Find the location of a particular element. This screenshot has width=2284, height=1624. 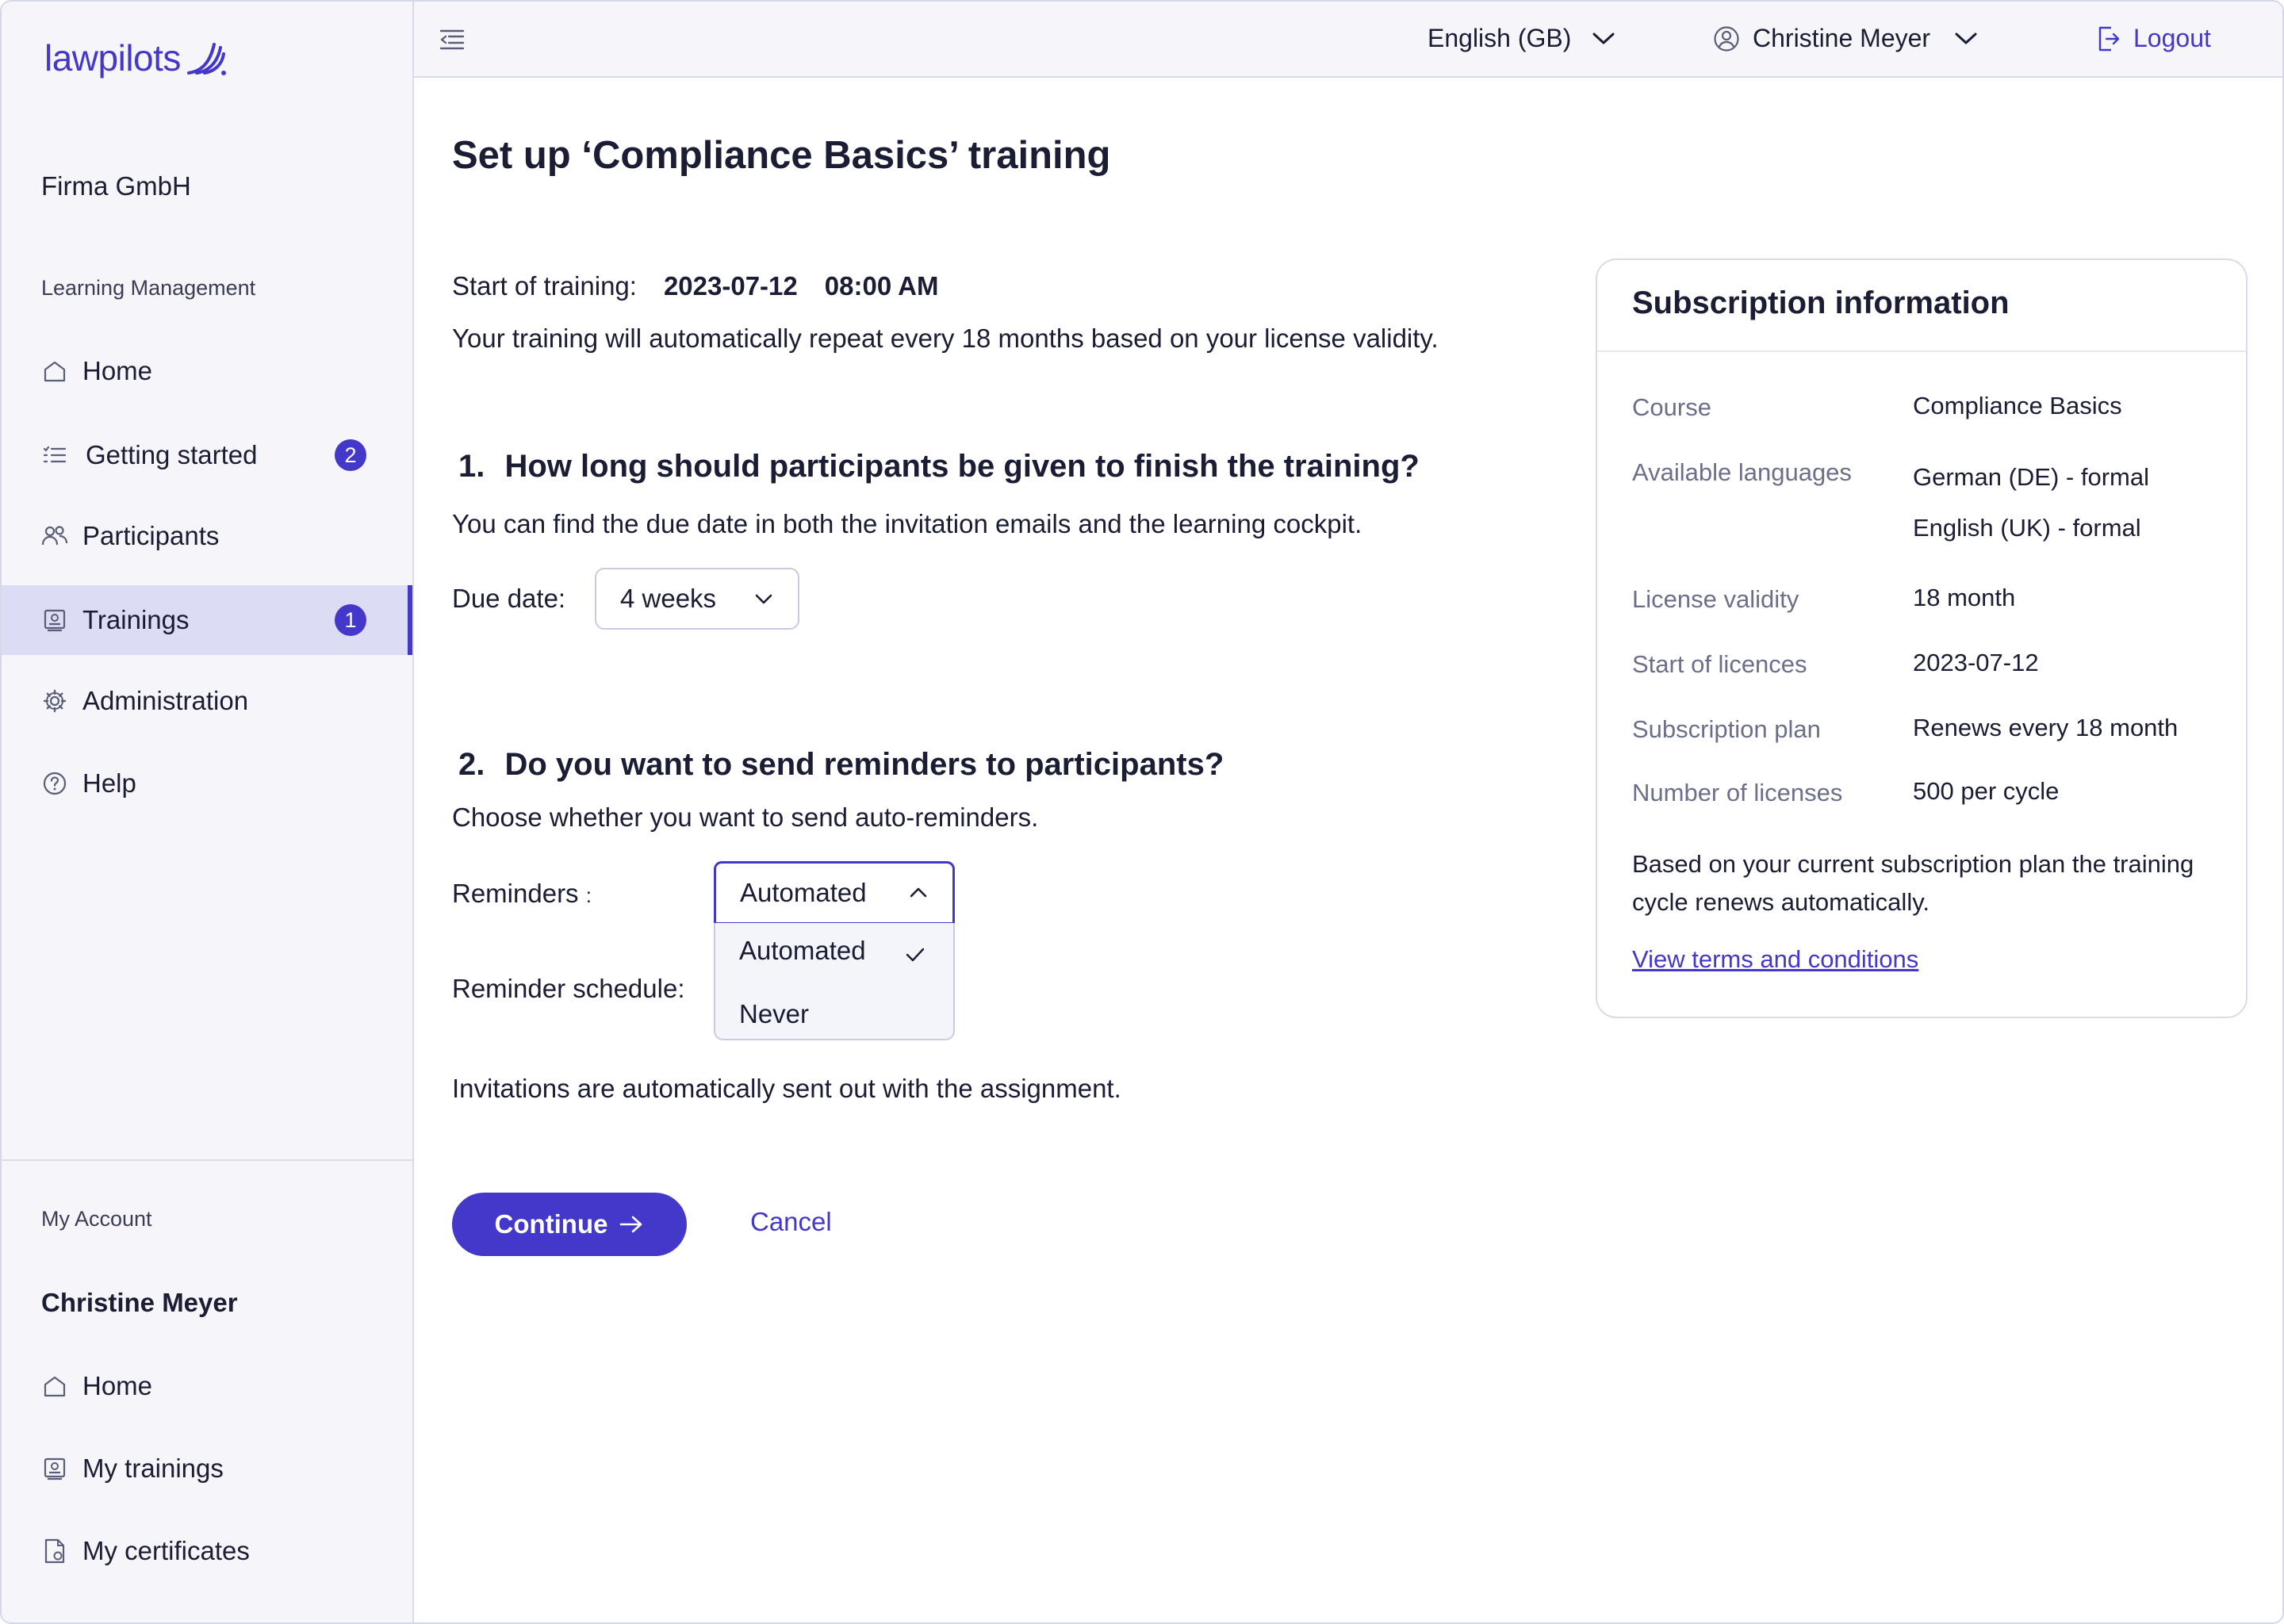

due-date-value: 4 weeks is located at coordinates (668, 598).